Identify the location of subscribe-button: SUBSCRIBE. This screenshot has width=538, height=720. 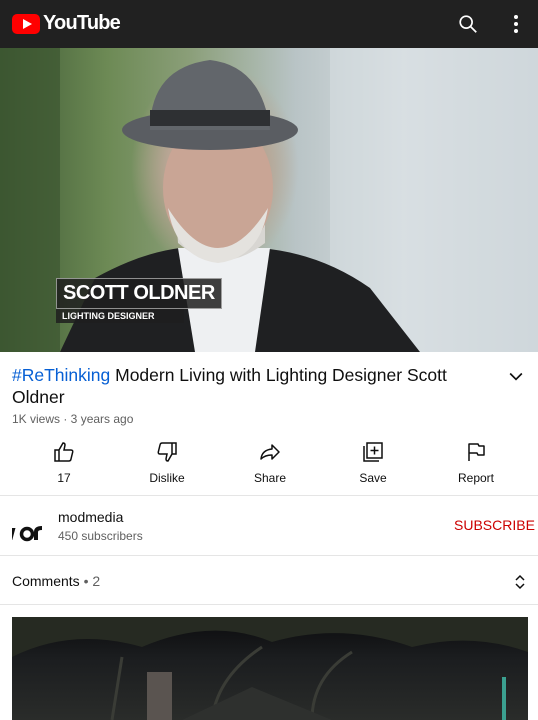
(494, 525).